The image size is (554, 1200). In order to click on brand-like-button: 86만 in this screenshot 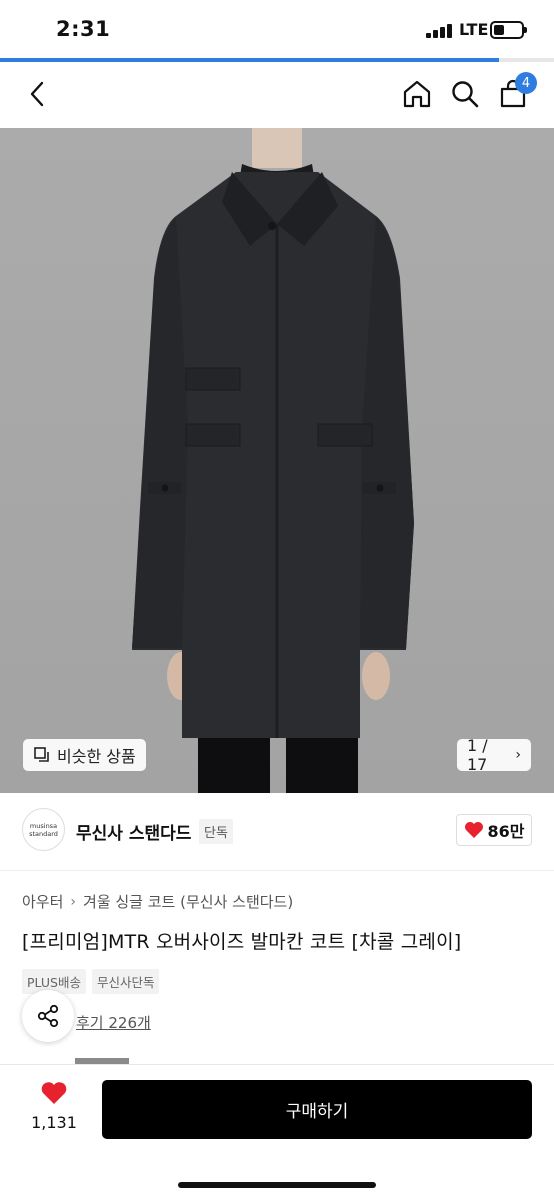, I will do `click(494, 830)`.